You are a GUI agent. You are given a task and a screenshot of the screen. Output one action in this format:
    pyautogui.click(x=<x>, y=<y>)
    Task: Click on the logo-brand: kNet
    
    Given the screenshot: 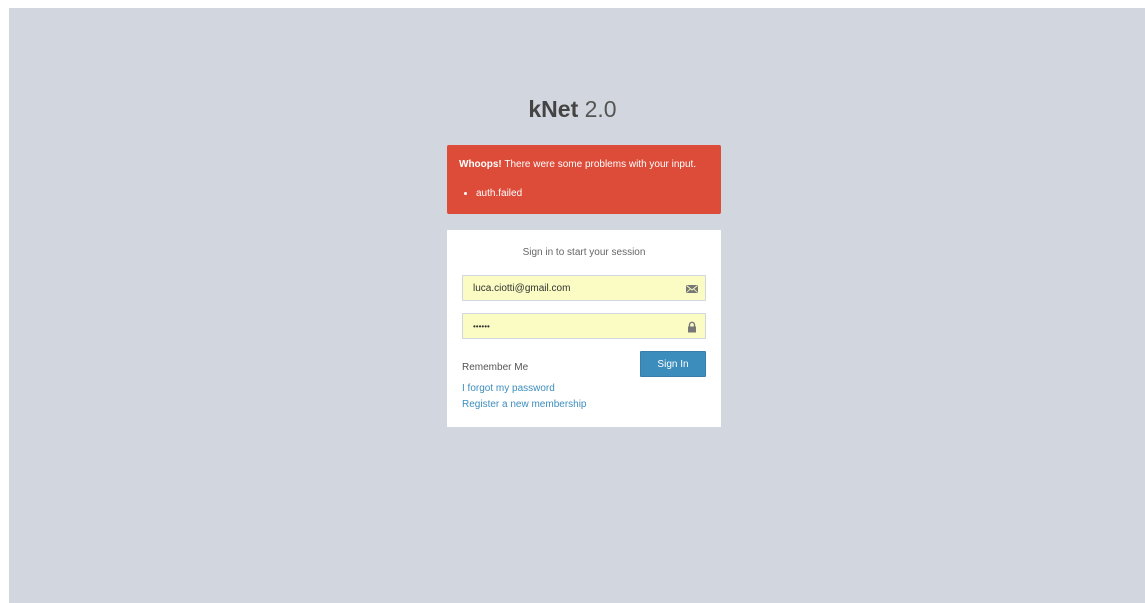 What is the action you would take?
    pyautogui.click(x=553, y=109)
    